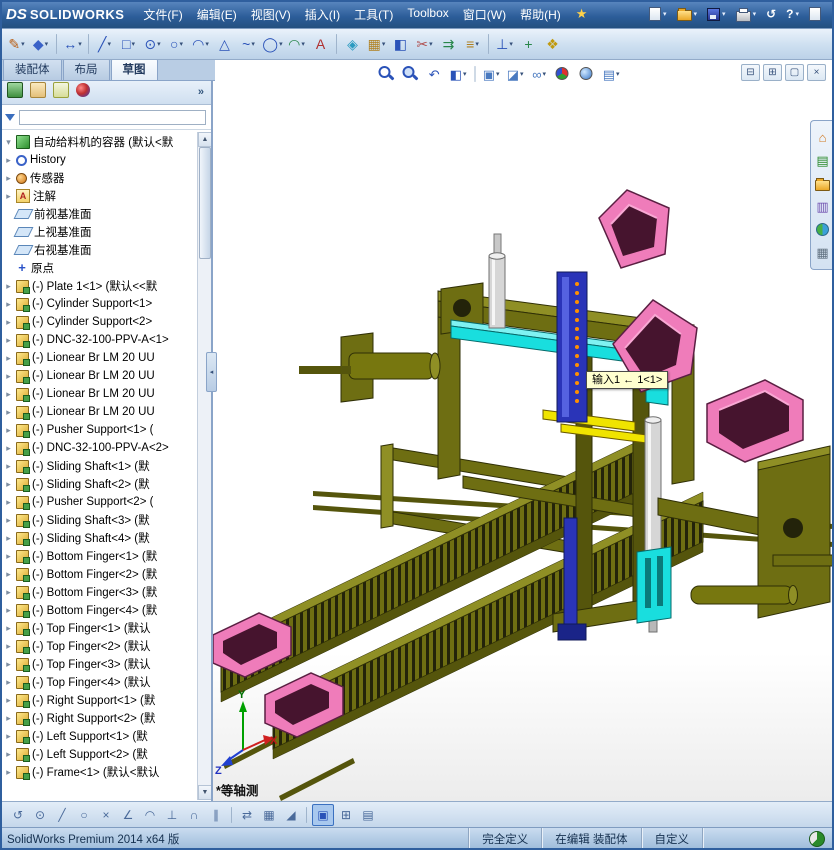  I want to click on trim-entities-icon: ✂ ▾, so click(424, 44).